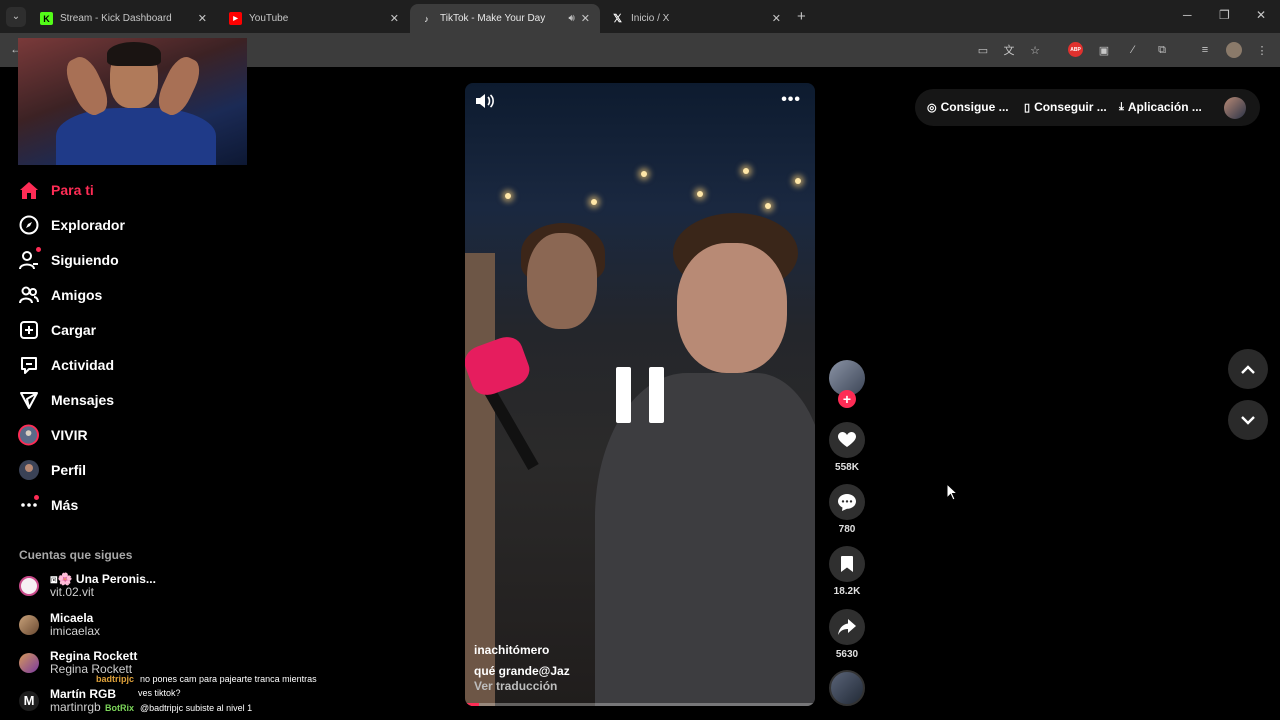 This screenshot has height=720, width=1280. I want to click on kick-icon: K, so click(46, 18).